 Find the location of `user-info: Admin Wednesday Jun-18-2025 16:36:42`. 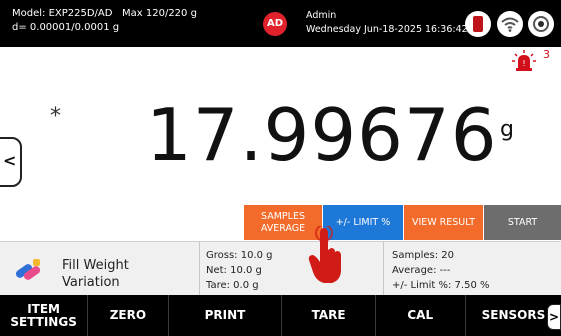

user-info: Admin Wednesday Jun-18-2025 16:36:42 is located at coordinates (387, 23).